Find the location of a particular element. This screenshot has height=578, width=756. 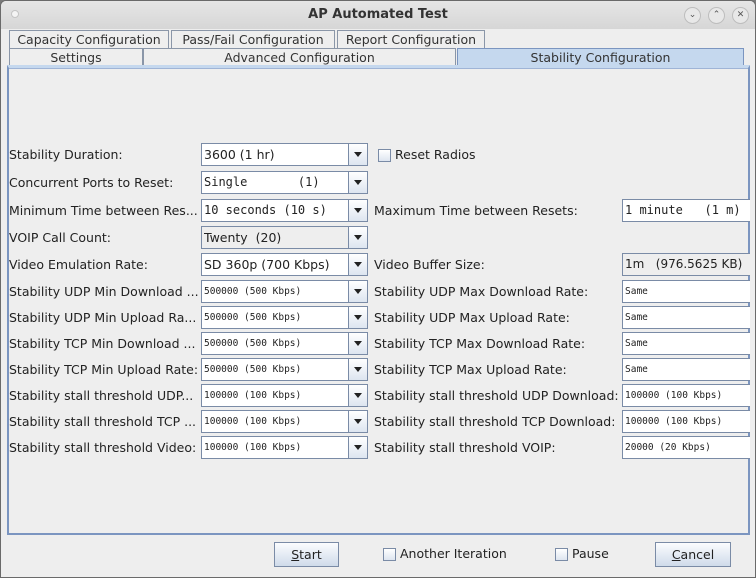

video-buffer-size-field: 1m (976.5625 KB) is located at coordinates (686, 264).